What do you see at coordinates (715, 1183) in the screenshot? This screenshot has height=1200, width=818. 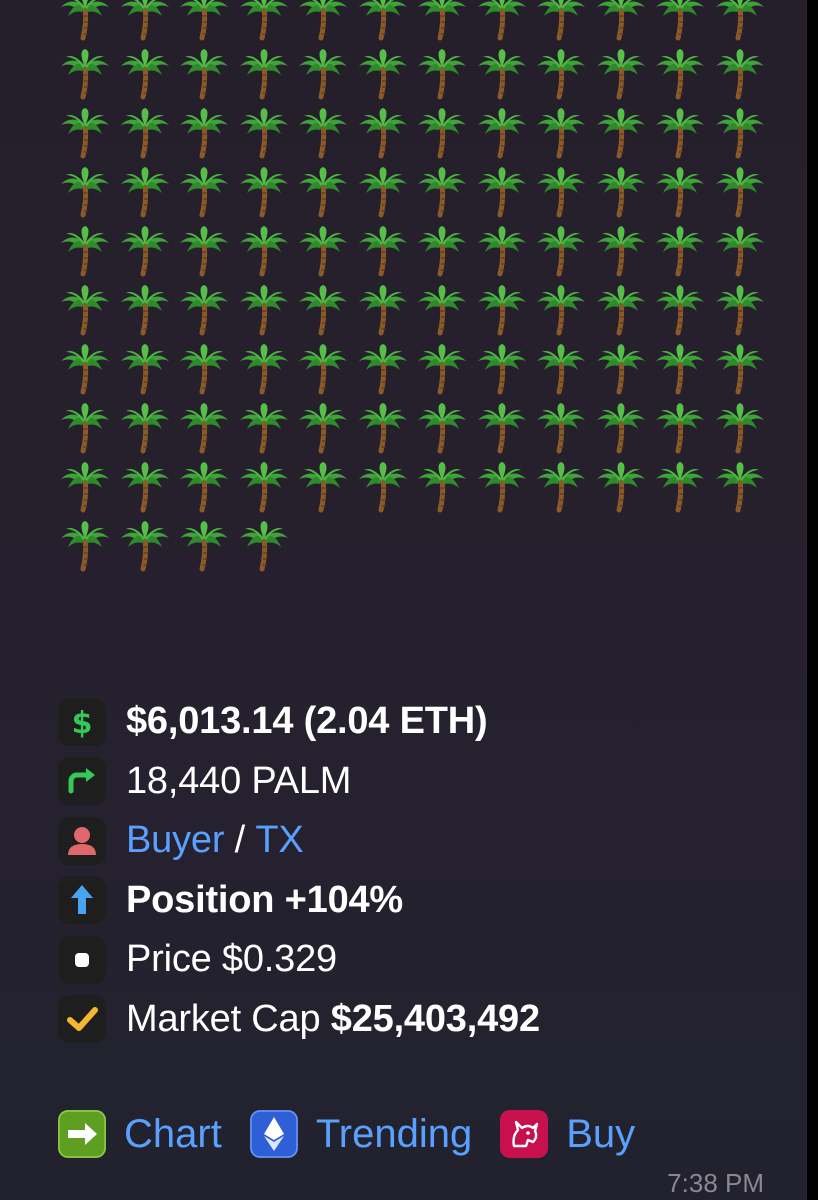 I see `message-timestamp: 7:38 PM` at bounding box center [715, 1183].